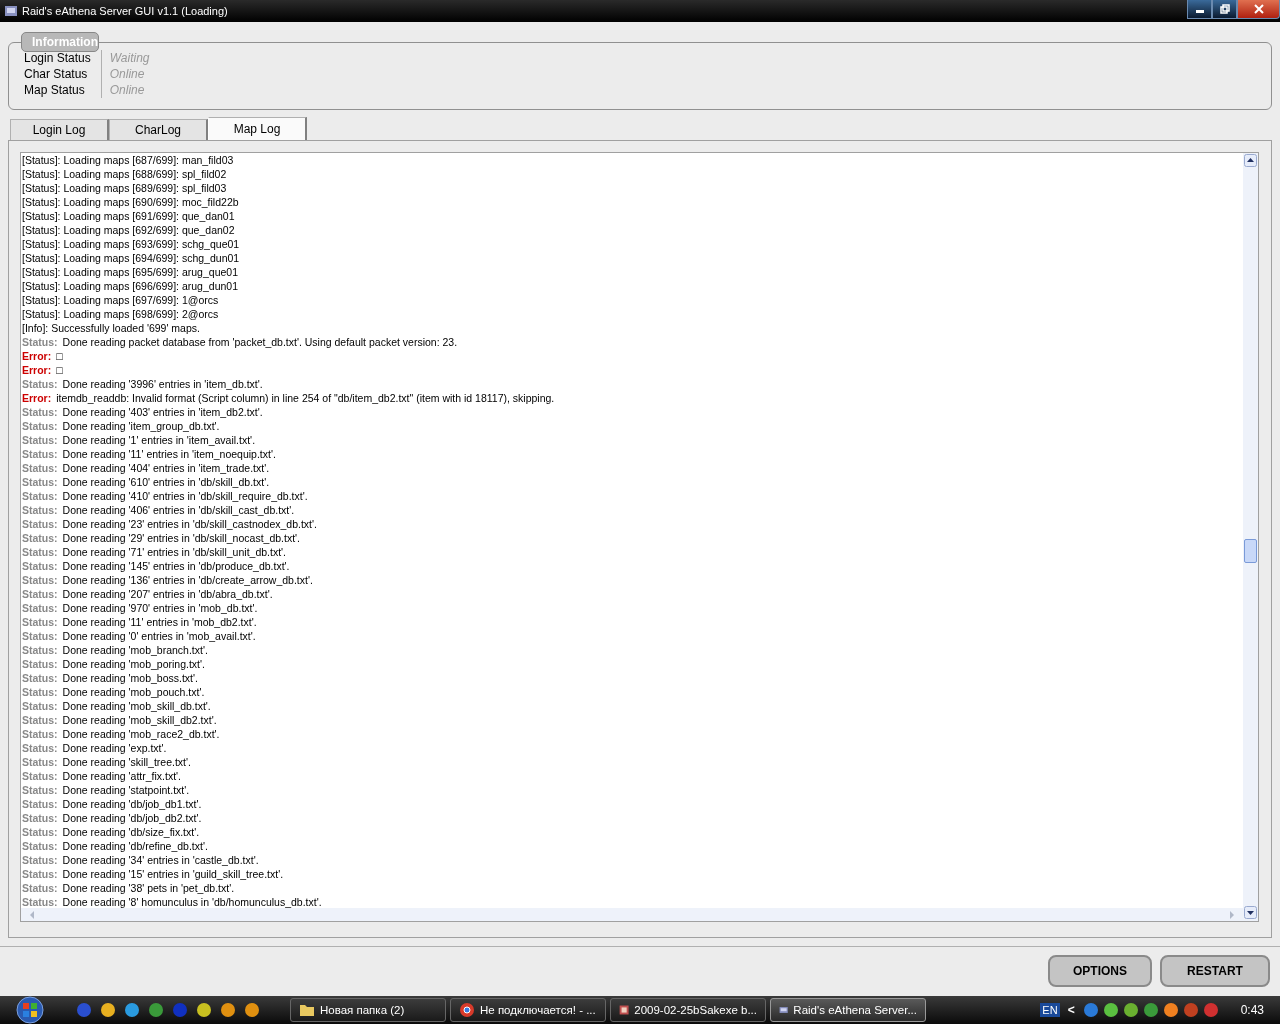 The width and height of the screenshot is (1280, 1024). What do you see at coordinates (166, 468) in the screenshot?
I see `log-message: Done reading '404' entries in 'item_trade.txt'.` at bounding box center [166, 468].